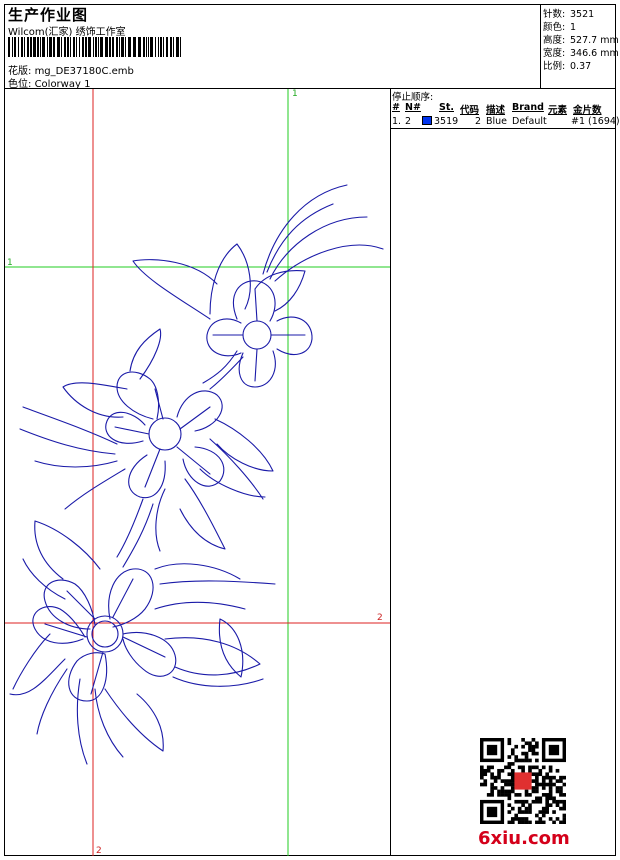 The width and height of the screenshot is (620, 860). I want to click on stat-height: 高度: 527.7 mm, so click(581, 40).